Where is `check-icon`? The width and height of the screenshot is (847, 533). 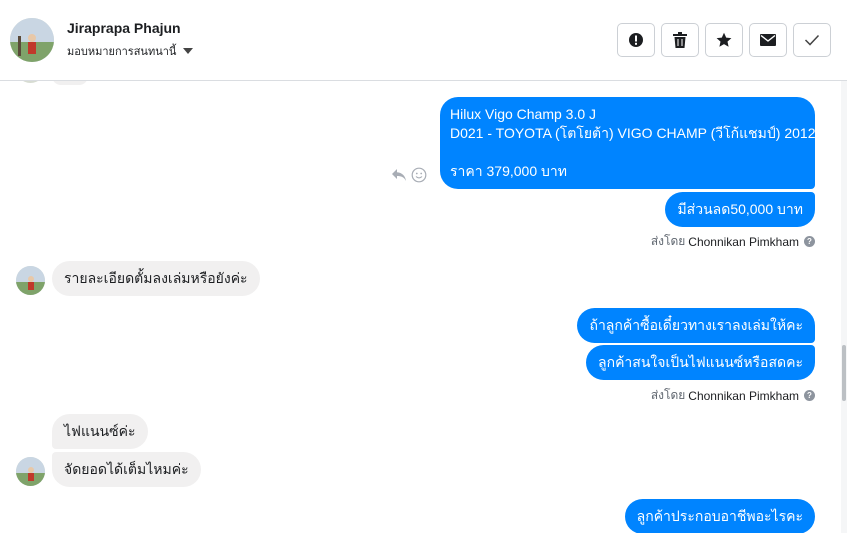 check-icon is located at coordinates (812, 40).